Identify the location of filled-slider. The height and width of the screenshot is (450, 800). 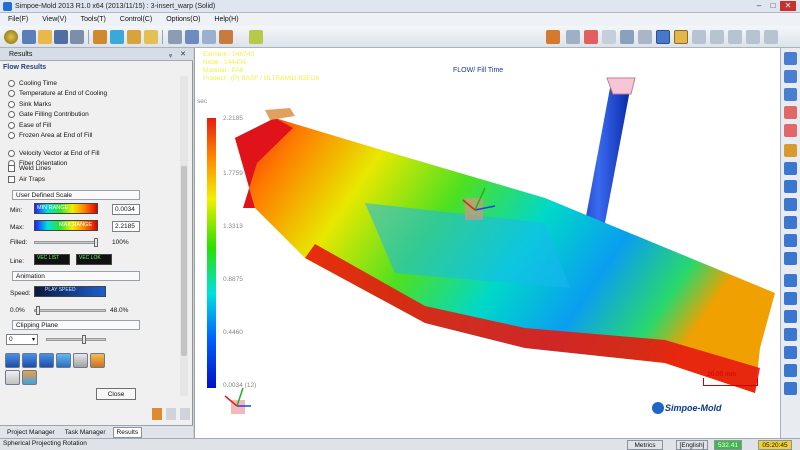
(66, 242).